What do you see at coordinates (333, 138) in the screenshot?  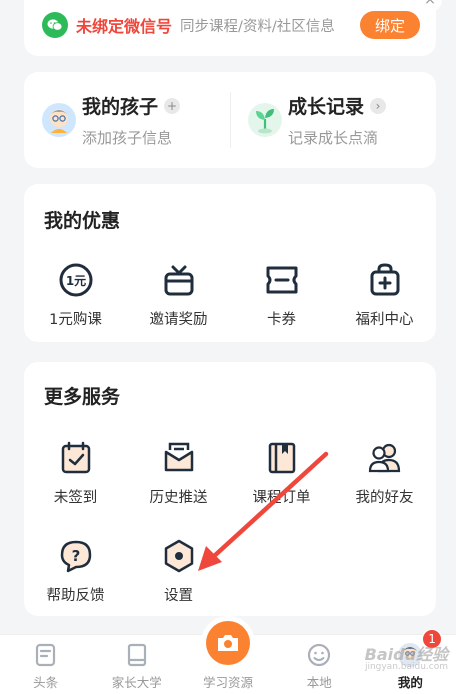 I see `growth-record-subtitle: 记录成长点滴` at bounding box center [333, 138].